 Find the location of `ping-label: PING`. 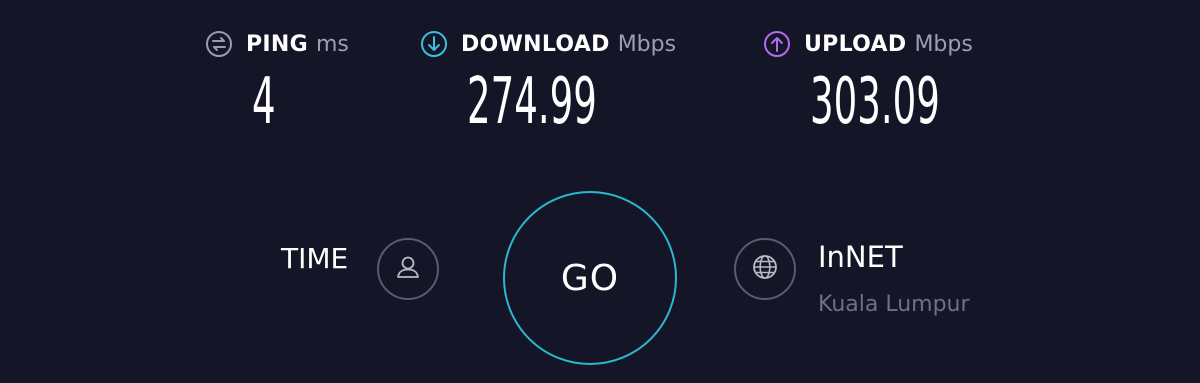

ping-label: PING is located at coordinates (277, 44).